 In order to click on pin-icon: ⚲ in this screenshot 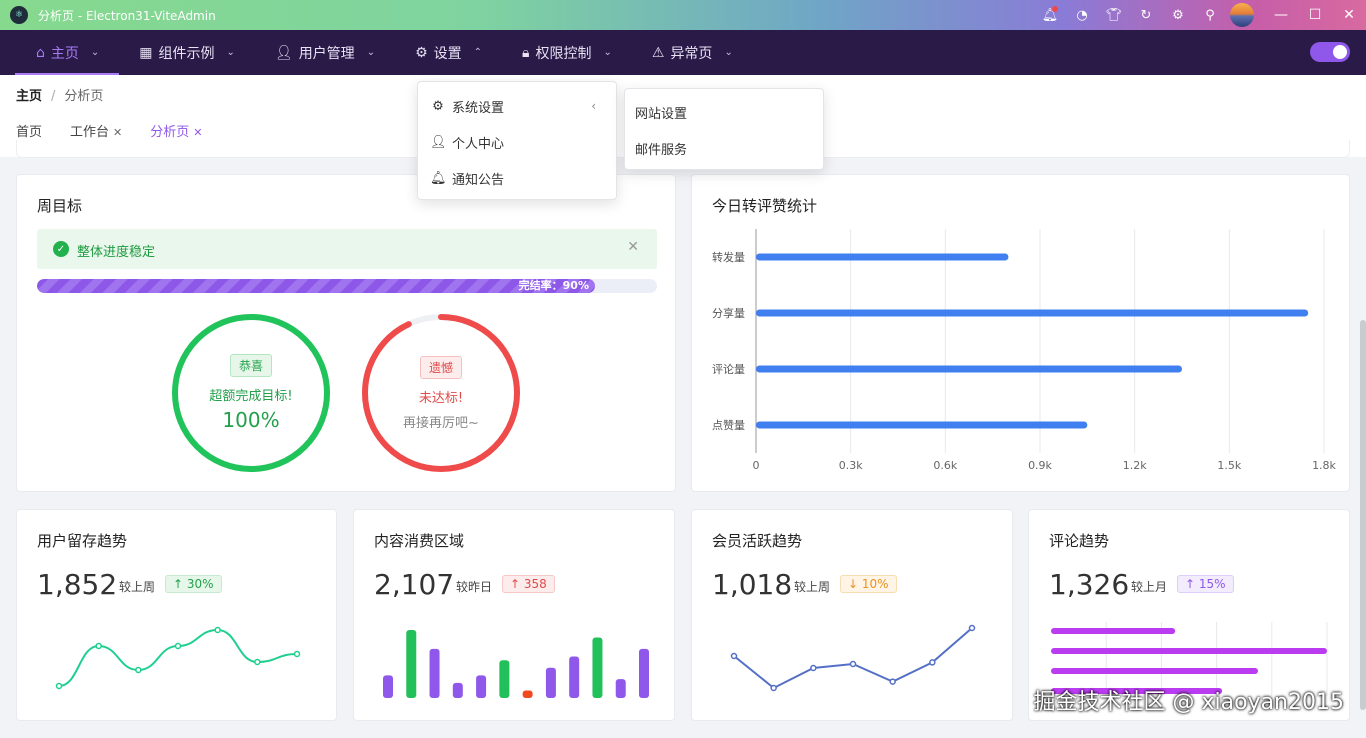, I will do `click(1210, 15)`.